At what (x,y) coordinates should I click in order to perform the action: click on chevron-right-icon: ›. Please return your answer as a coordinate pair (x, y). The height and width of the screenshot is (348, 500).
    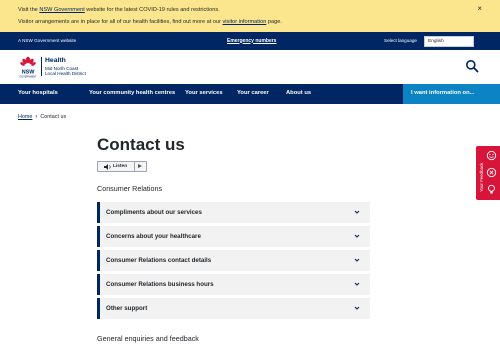
    Looking at the image, I should click on (36, 117).